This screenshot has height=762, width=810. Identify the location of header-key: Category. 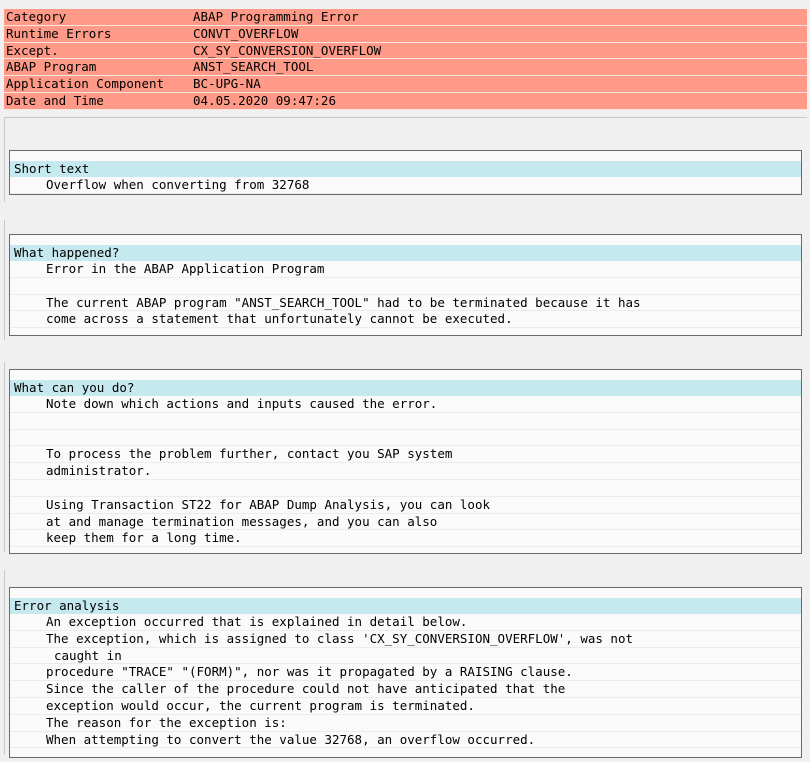
(36, 16).